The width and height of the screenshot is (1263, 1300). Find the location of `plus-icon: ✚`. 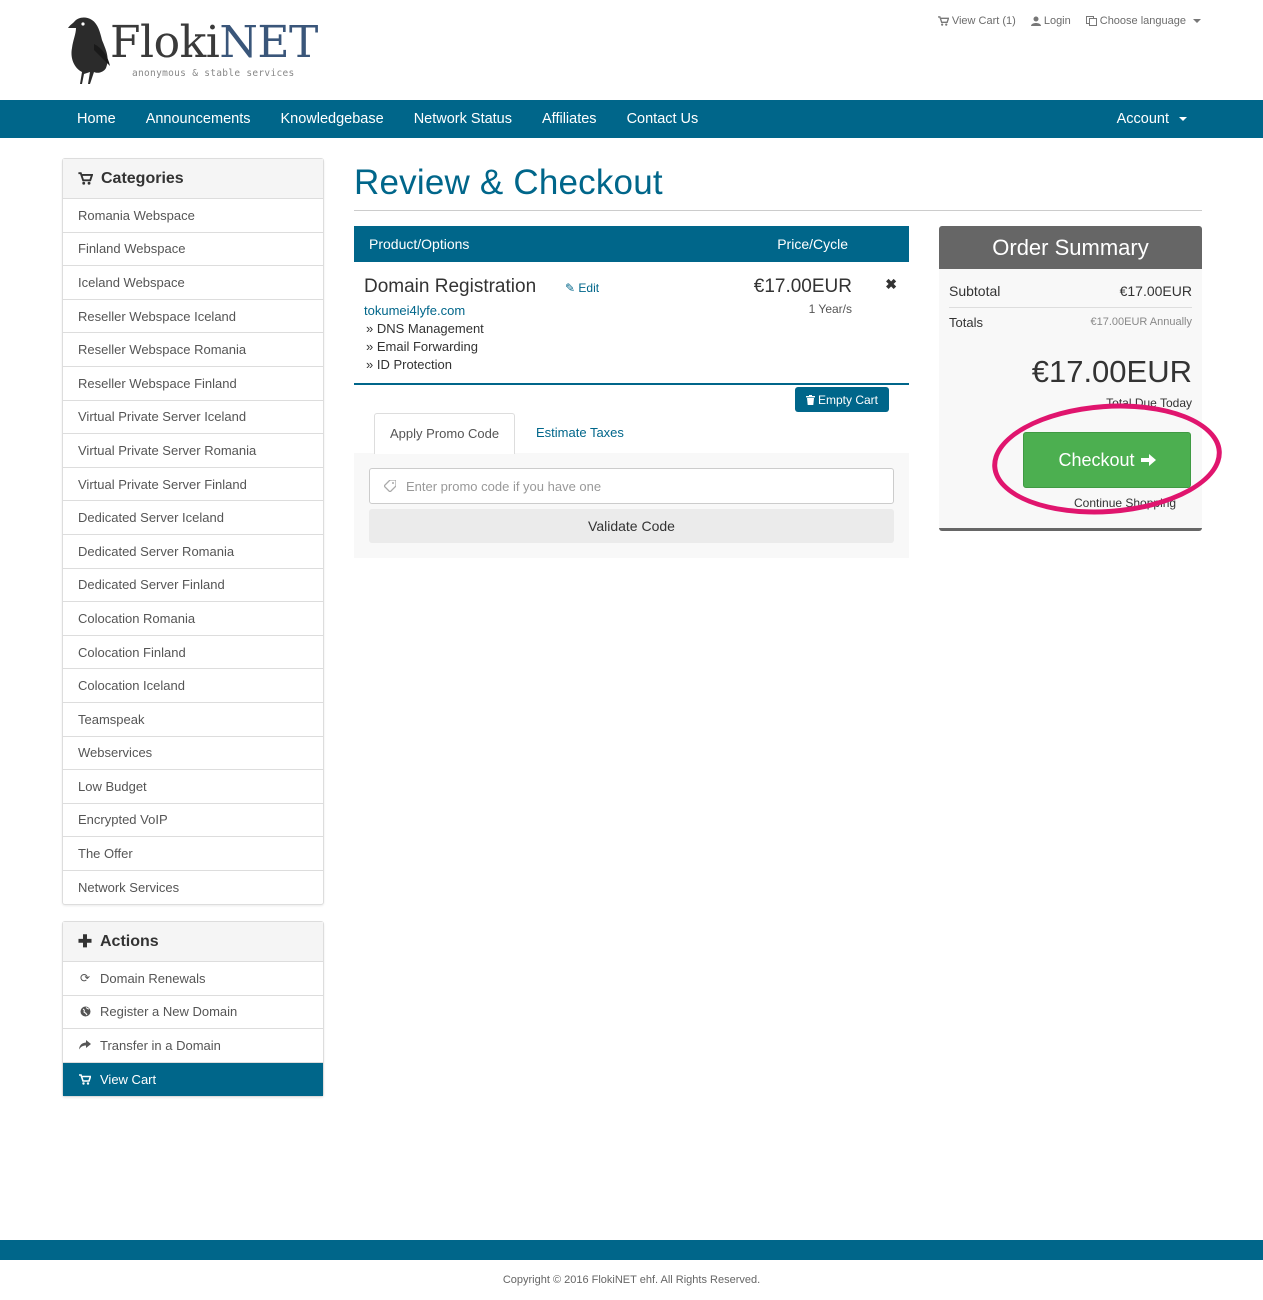

plus-icon: ✚ is located at coordinates (85, 941).